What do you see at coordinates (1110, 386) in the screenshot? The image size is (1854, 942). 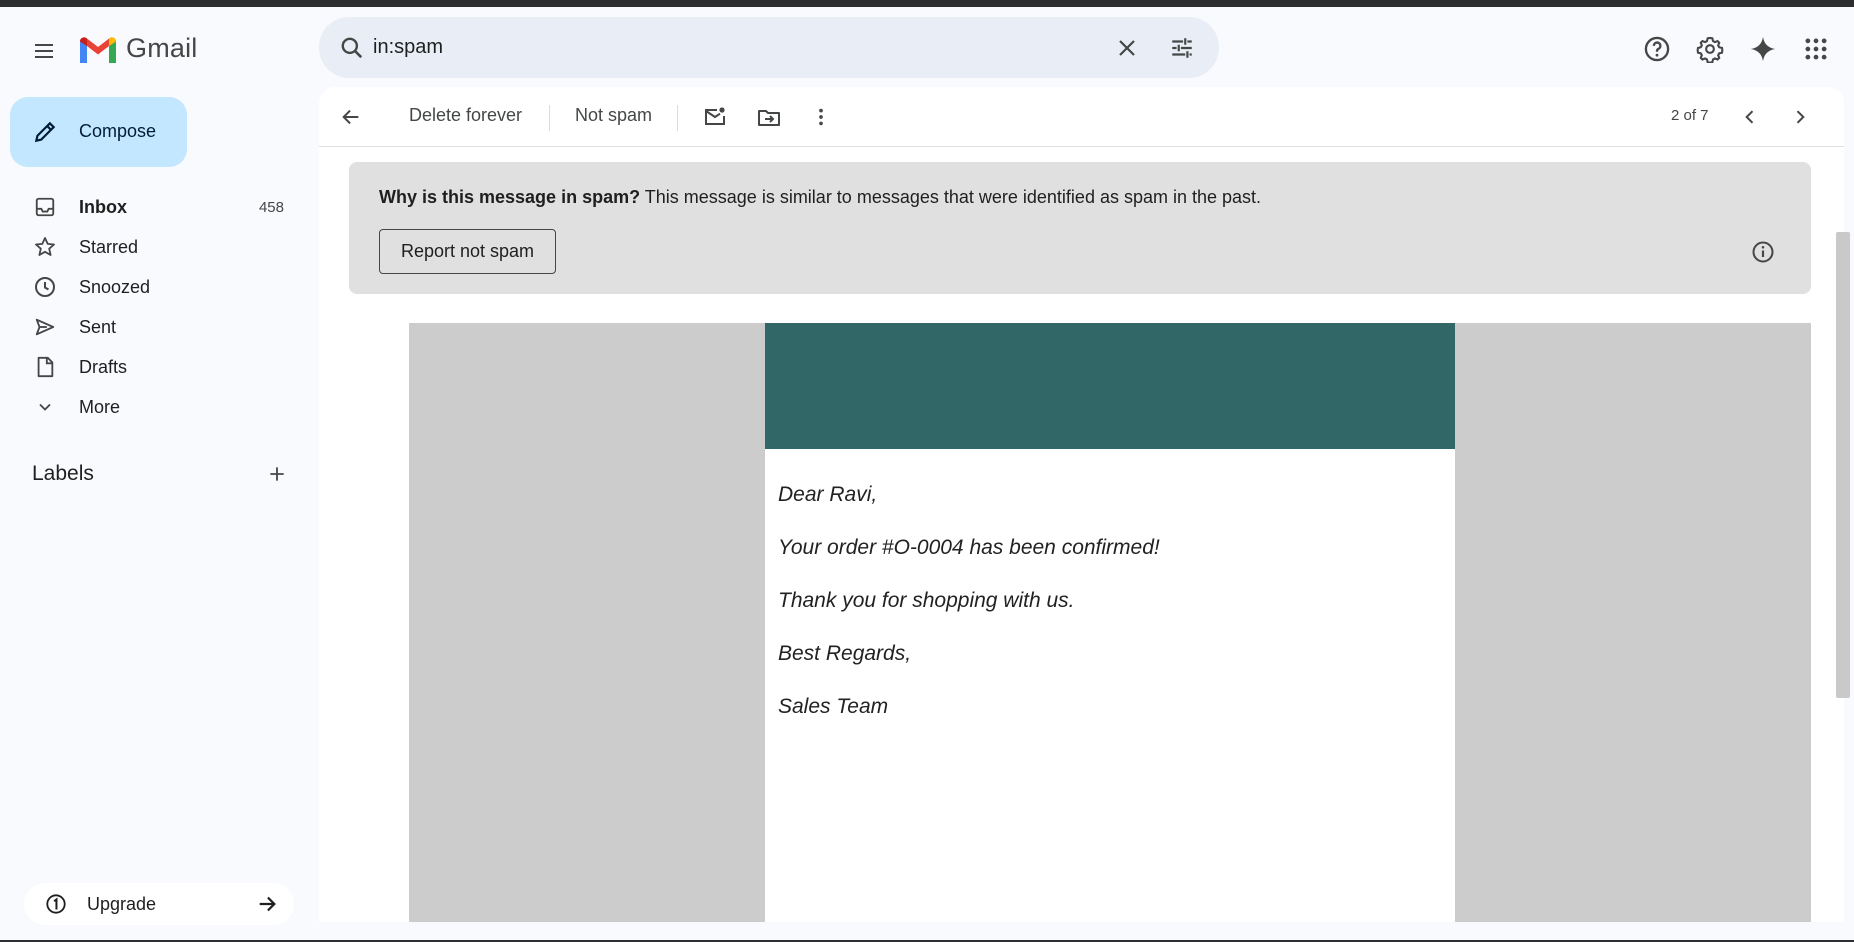 I see `email-header-banner` at bounding box center [1110, 386].